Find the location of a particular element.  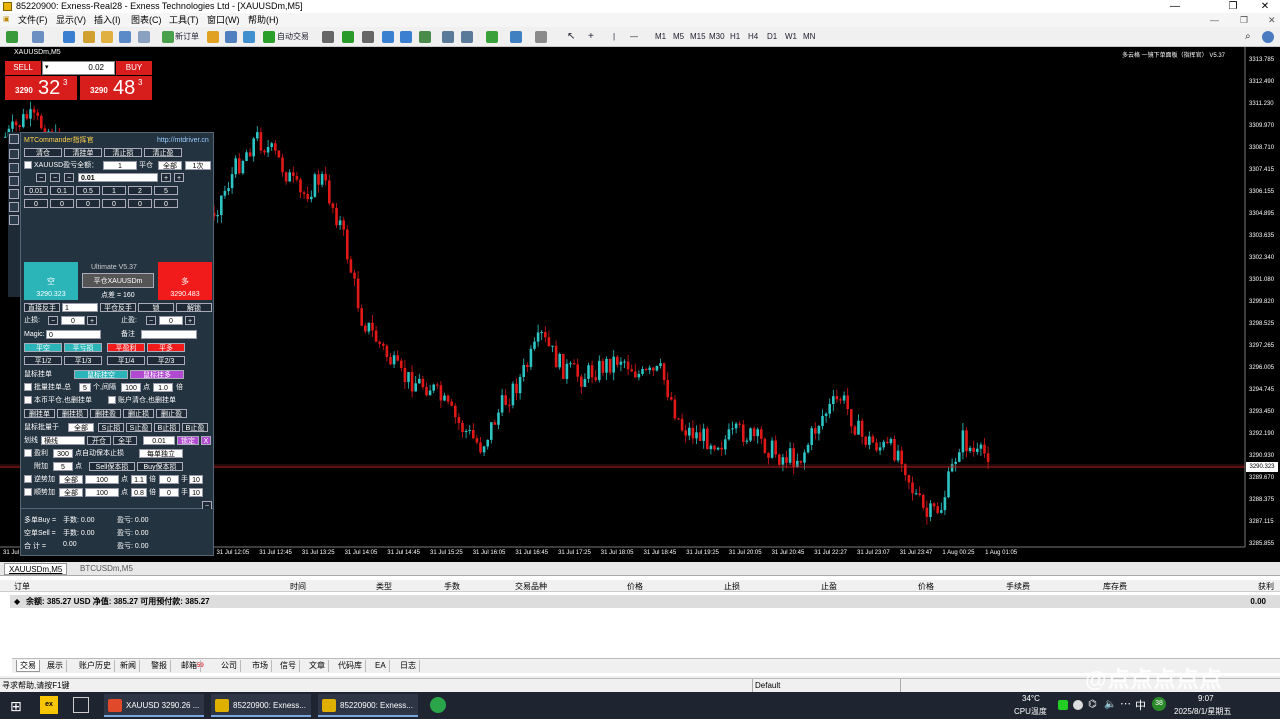

trend-add-zero: 0 is located at coordinates (169, 492).